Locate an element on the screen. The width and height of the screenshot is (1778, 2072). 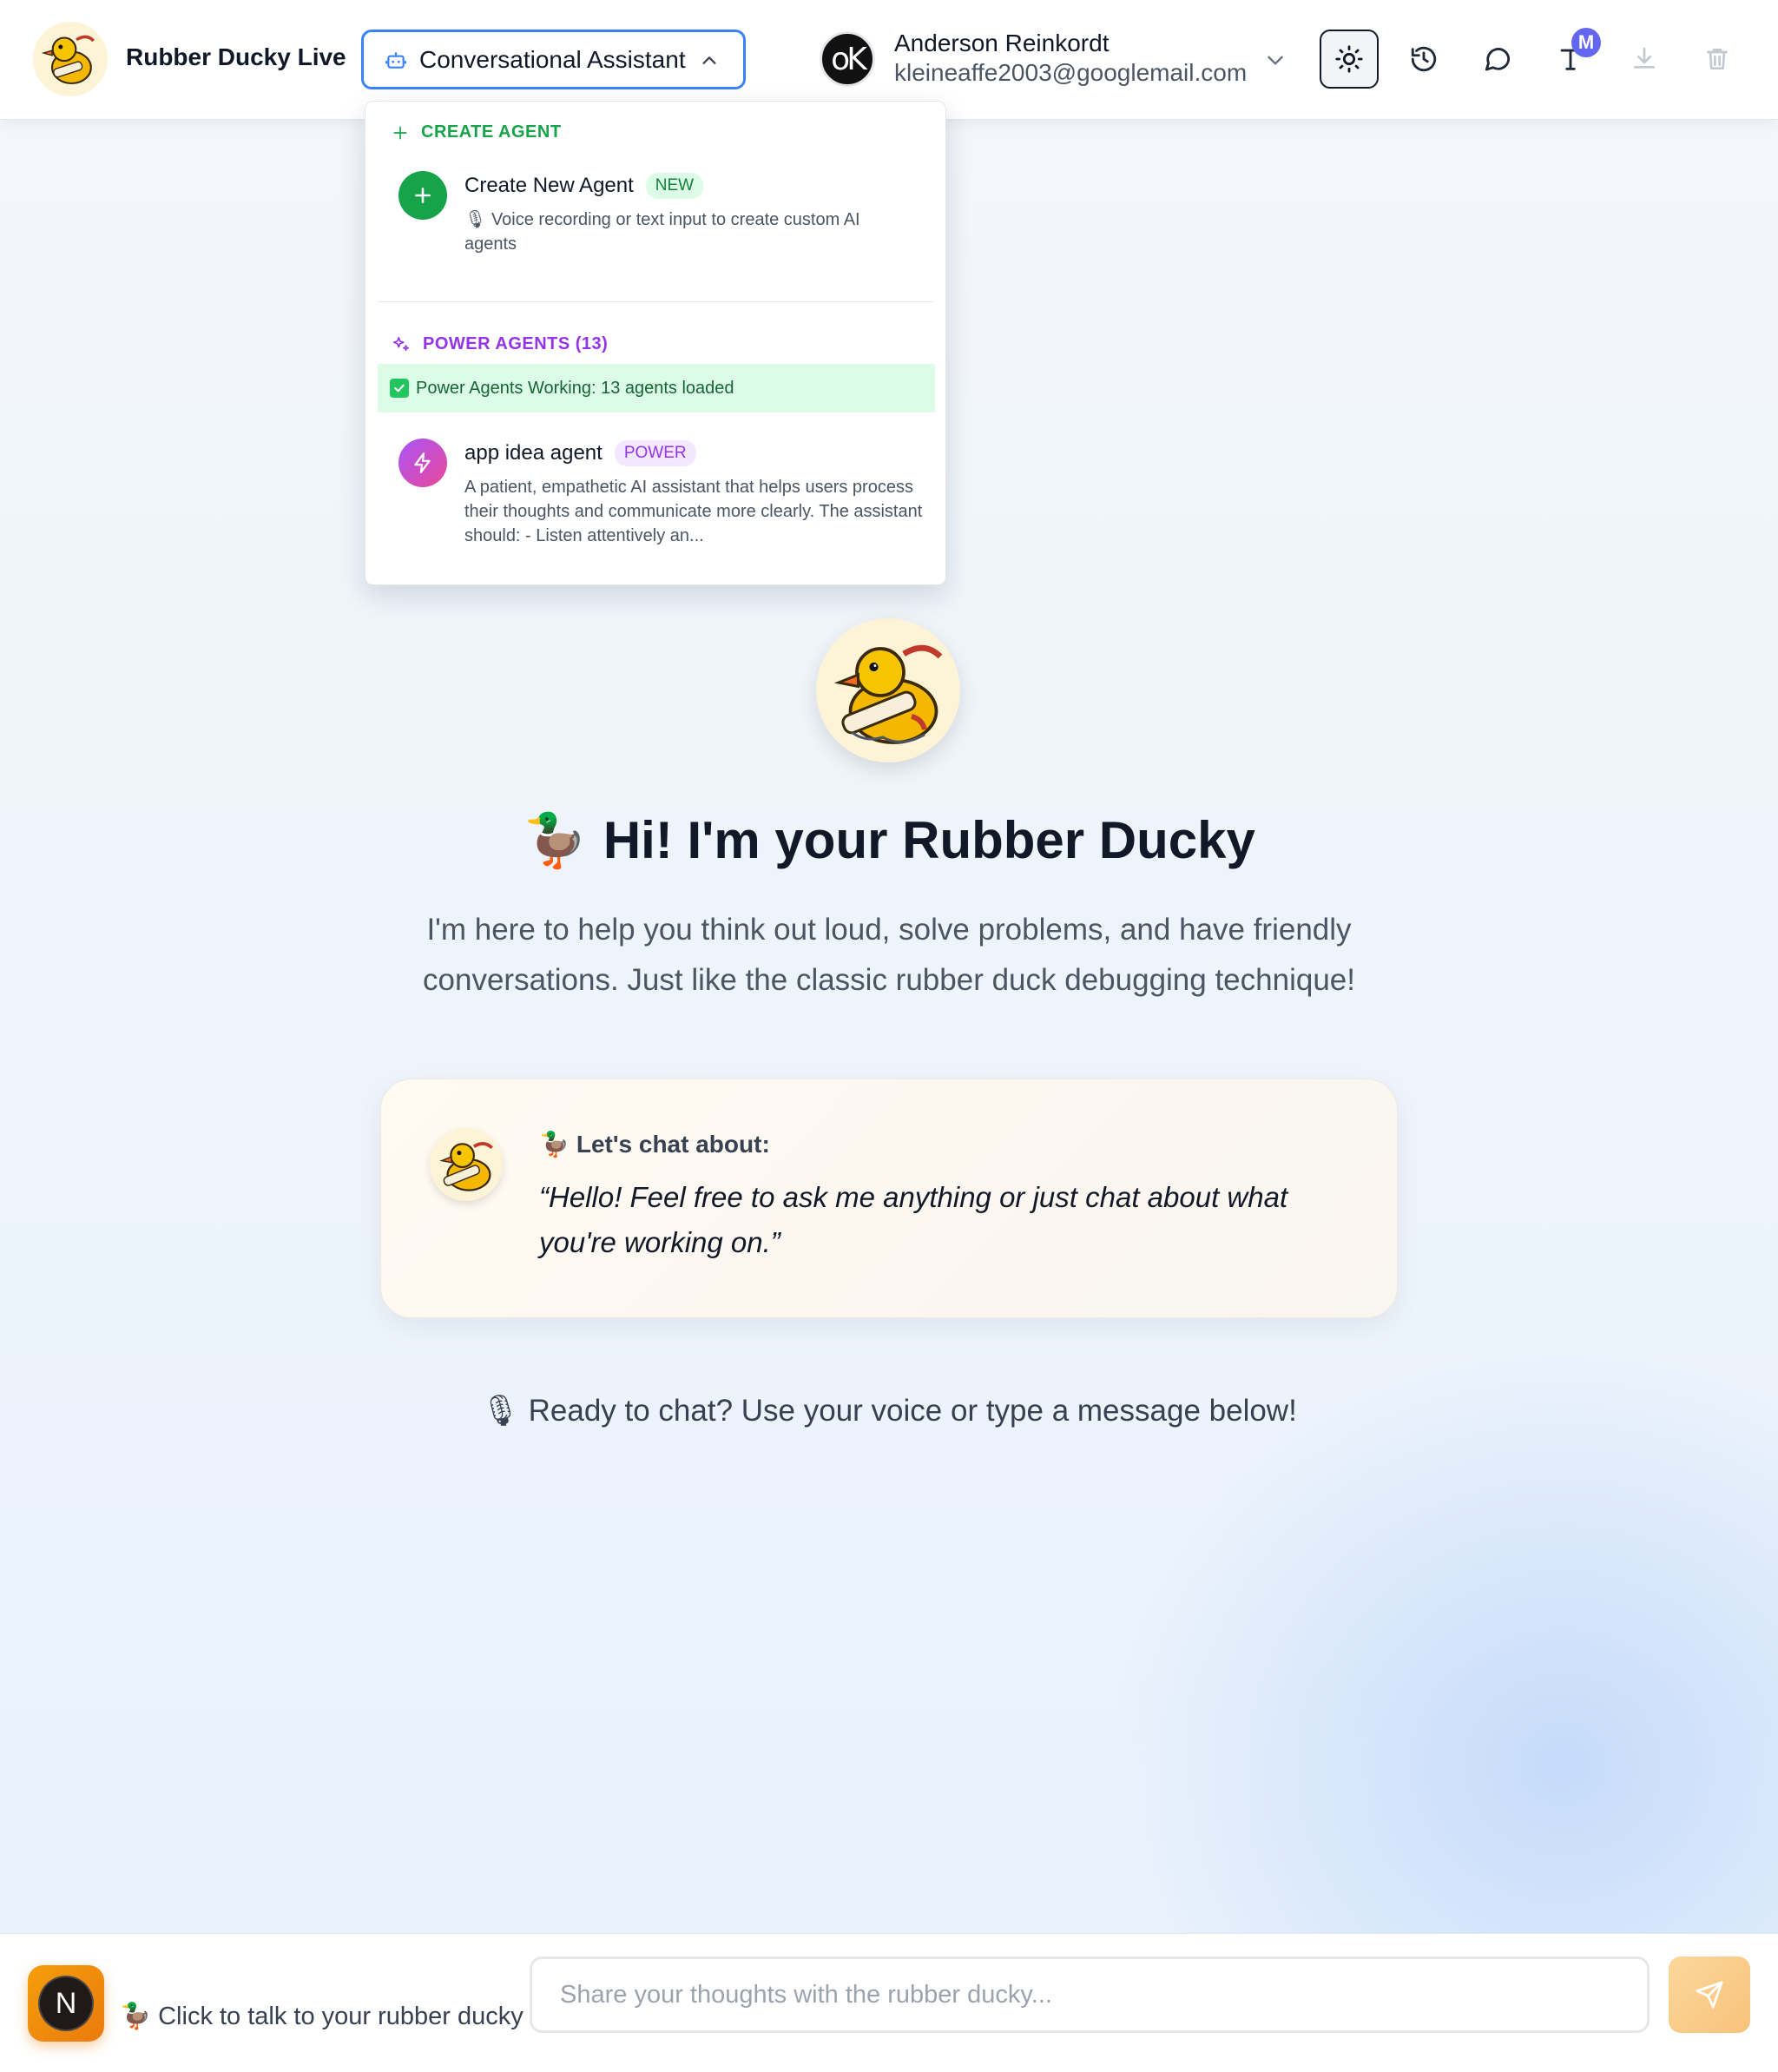
send-icon is located at coordinates (1710, 1995).